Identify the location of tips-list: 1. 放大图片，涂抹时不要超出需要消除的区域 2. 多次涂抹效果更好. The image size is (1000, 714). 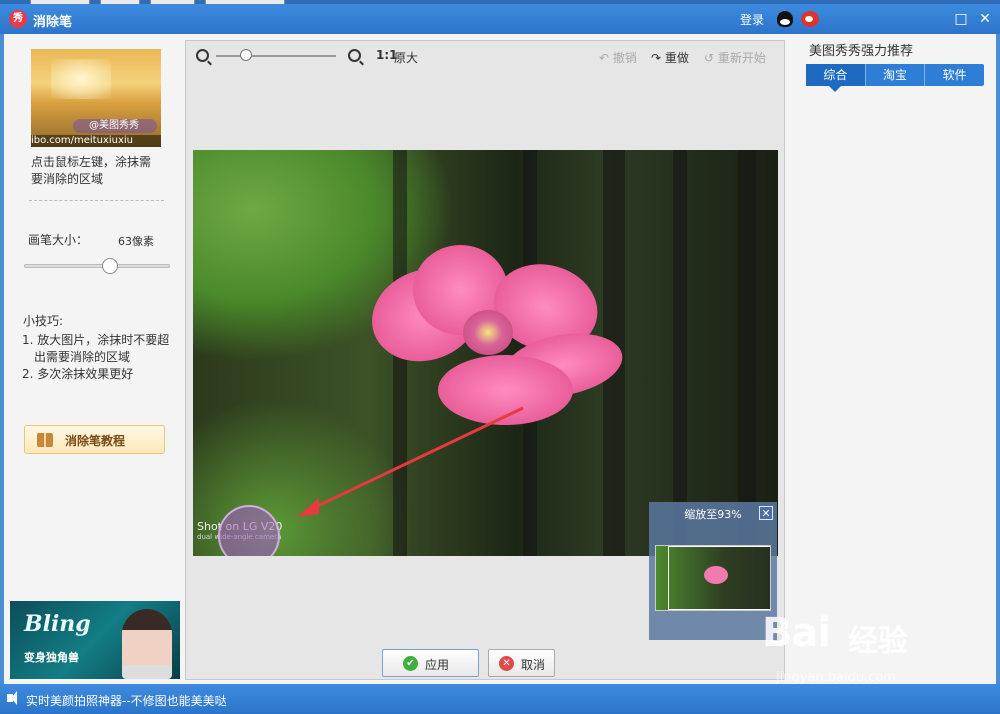
(97, 357).